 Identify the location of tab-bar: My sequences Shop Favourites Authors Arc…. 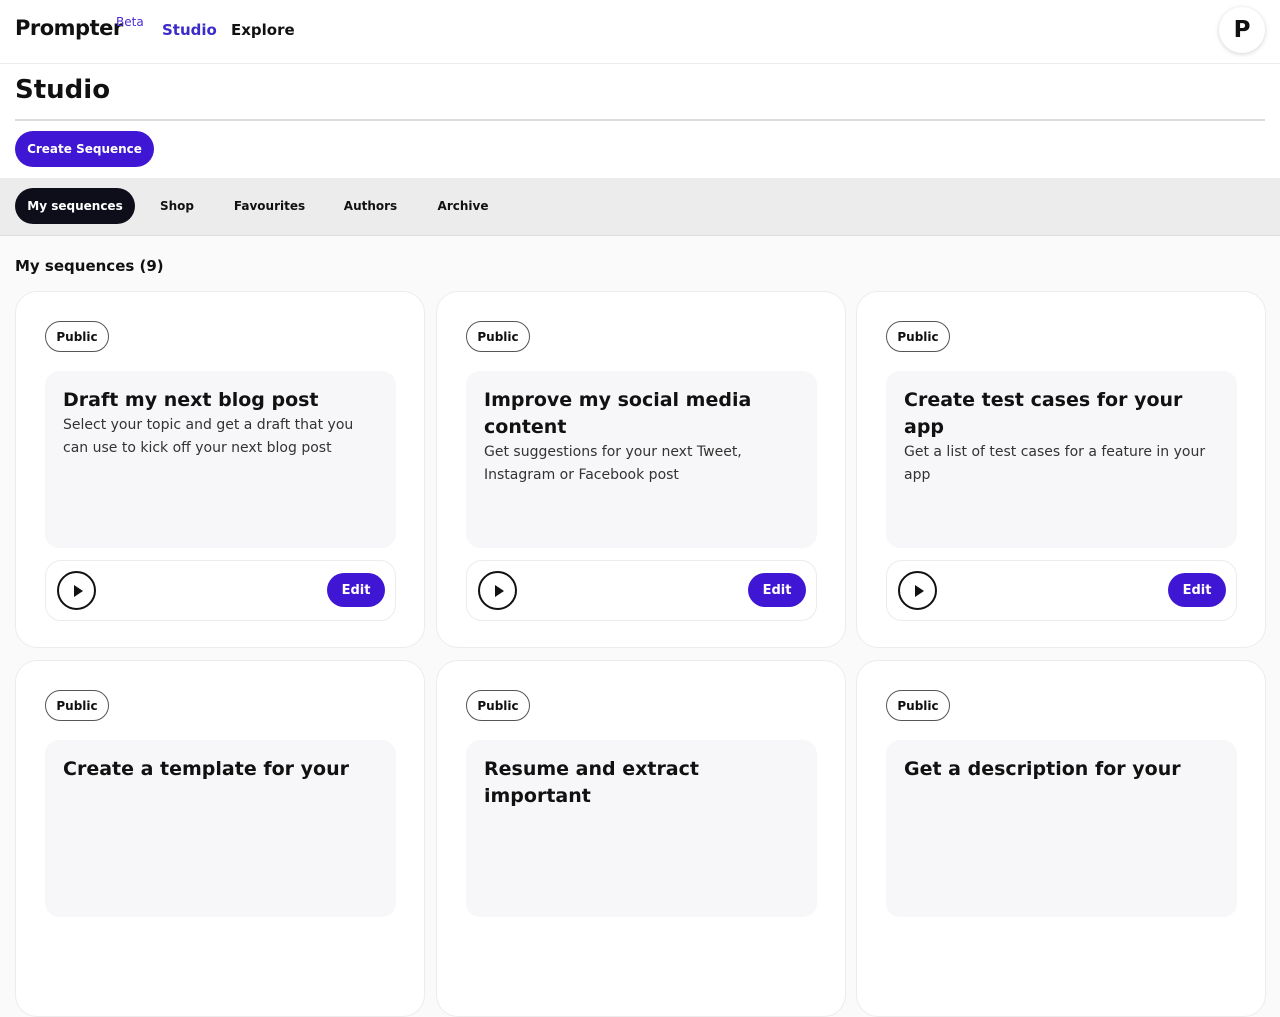
(640, 207).